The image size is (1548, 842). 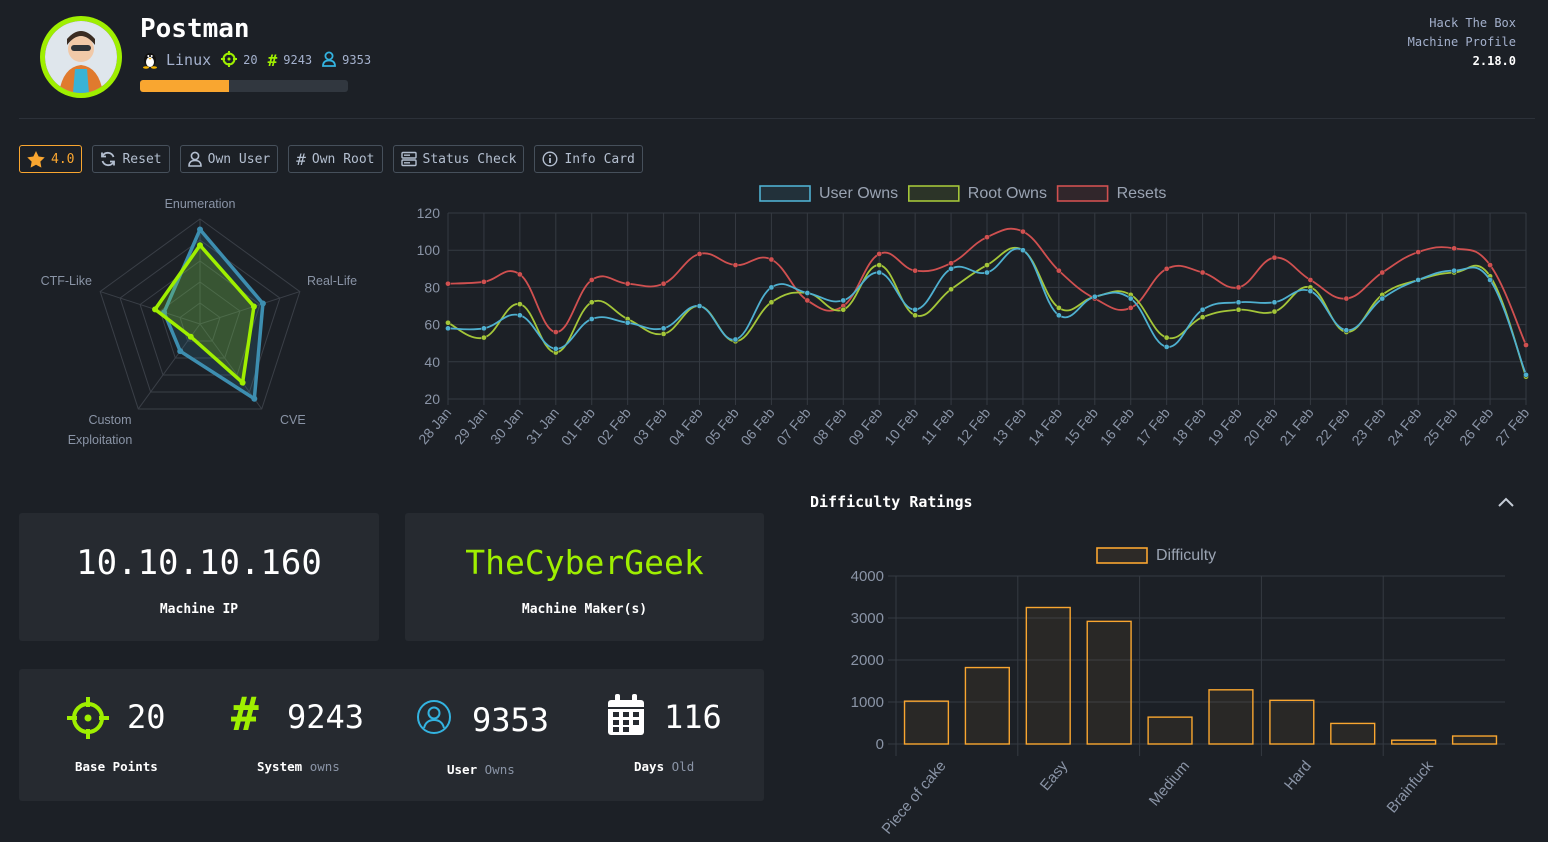 I want to click on bar-x-tick: Easy, so click(x=1054, y=775).